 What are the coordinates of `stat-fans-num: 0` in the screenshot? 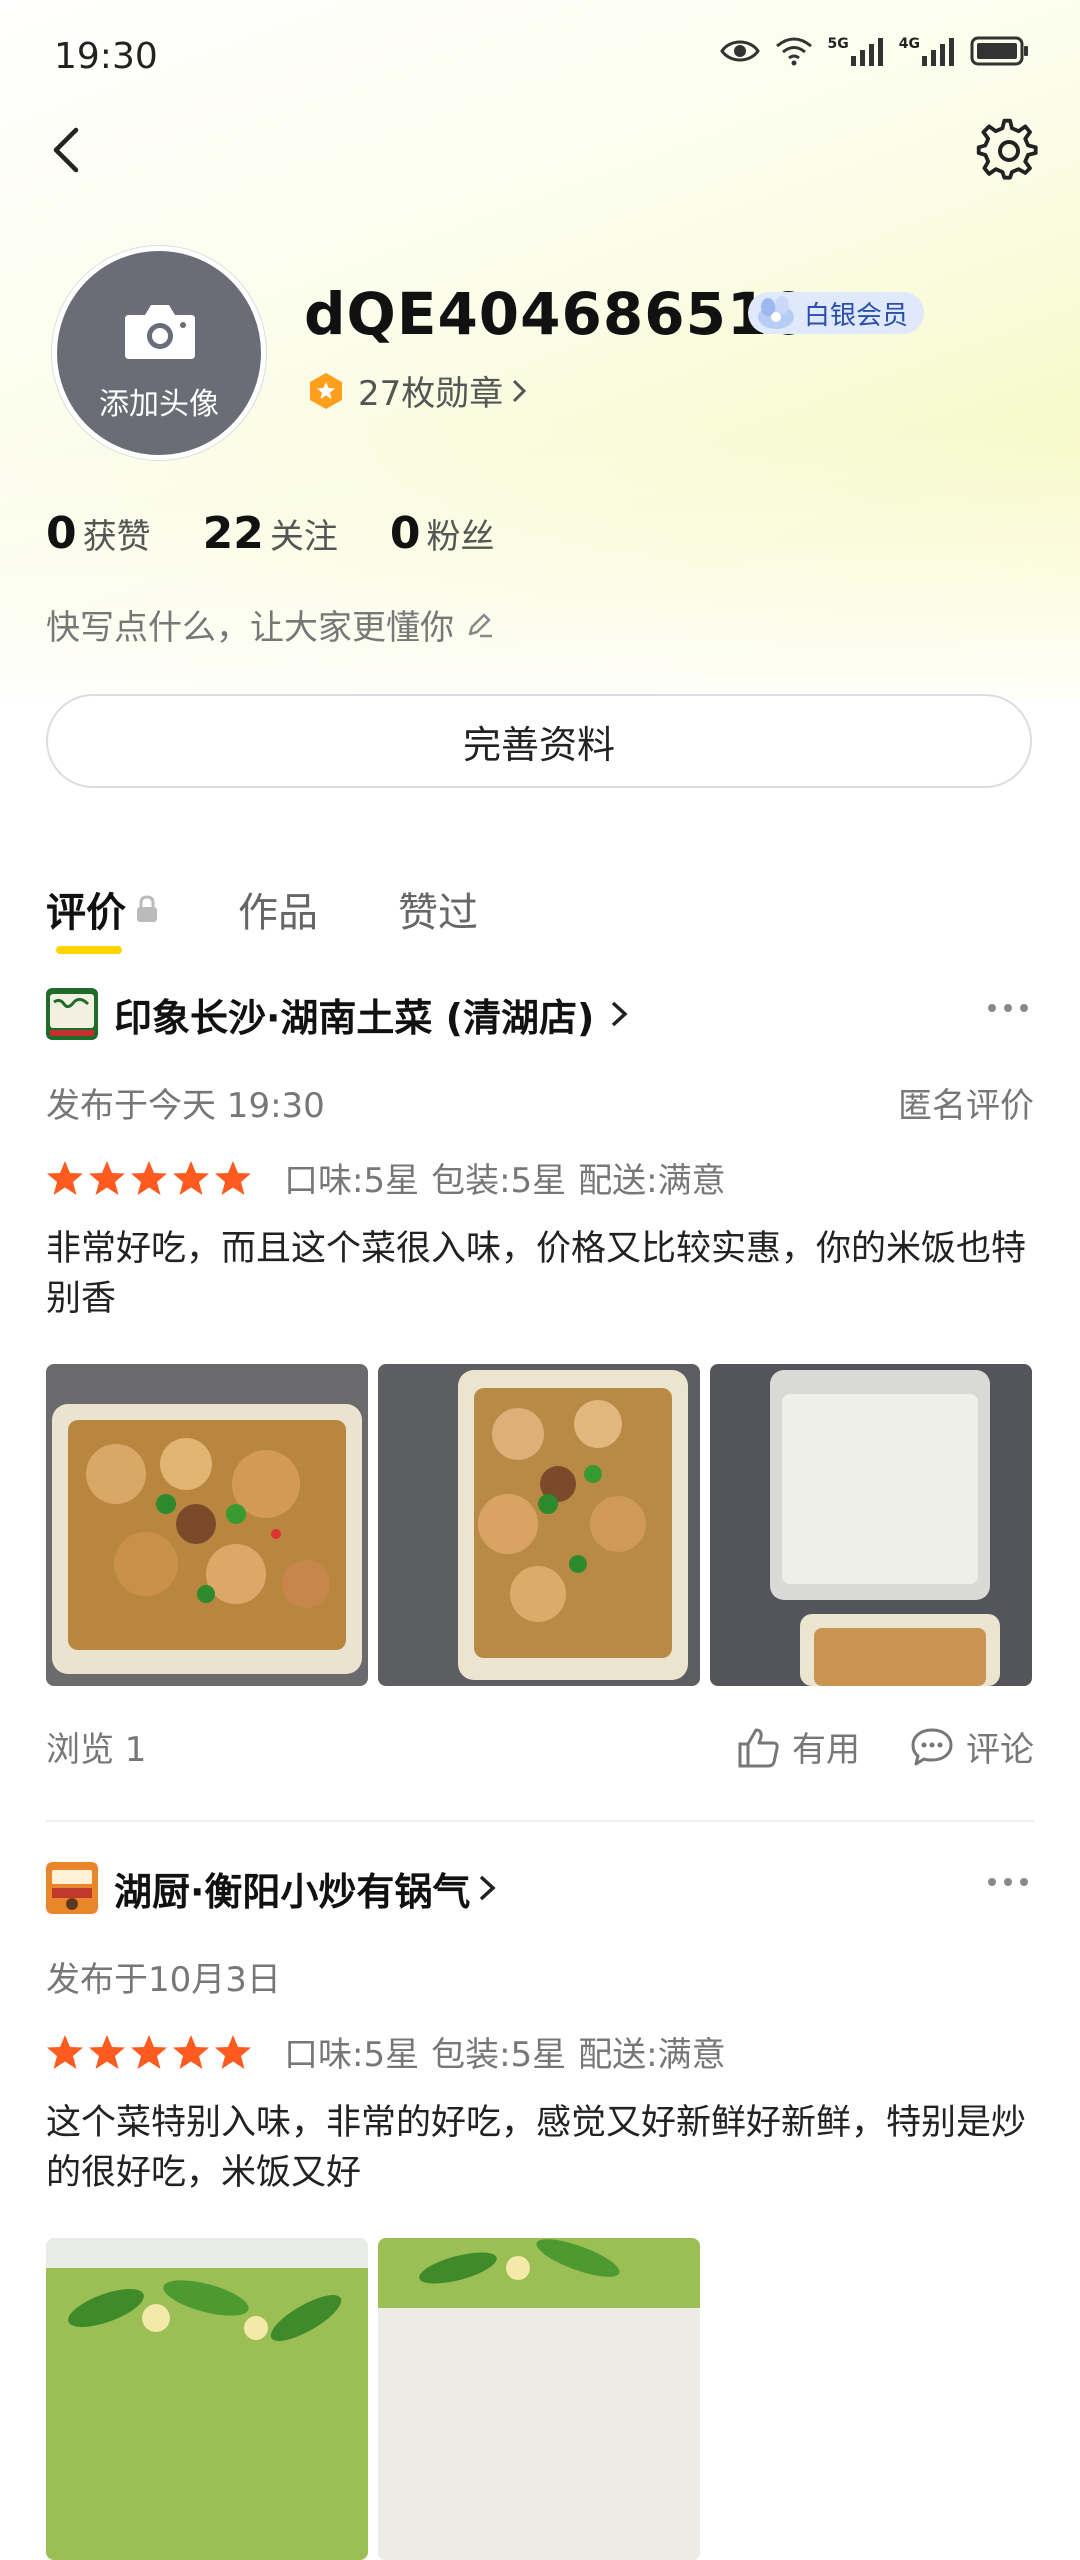 It's located at (405, 533).